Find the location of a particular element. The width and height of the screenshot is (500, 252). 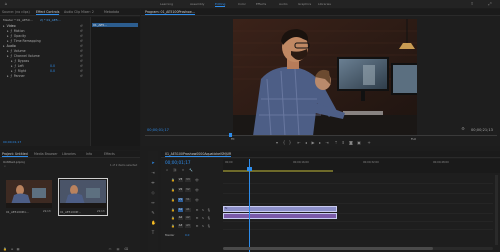

export-frame-icon: ◙ is located at coordinates (351, 143).